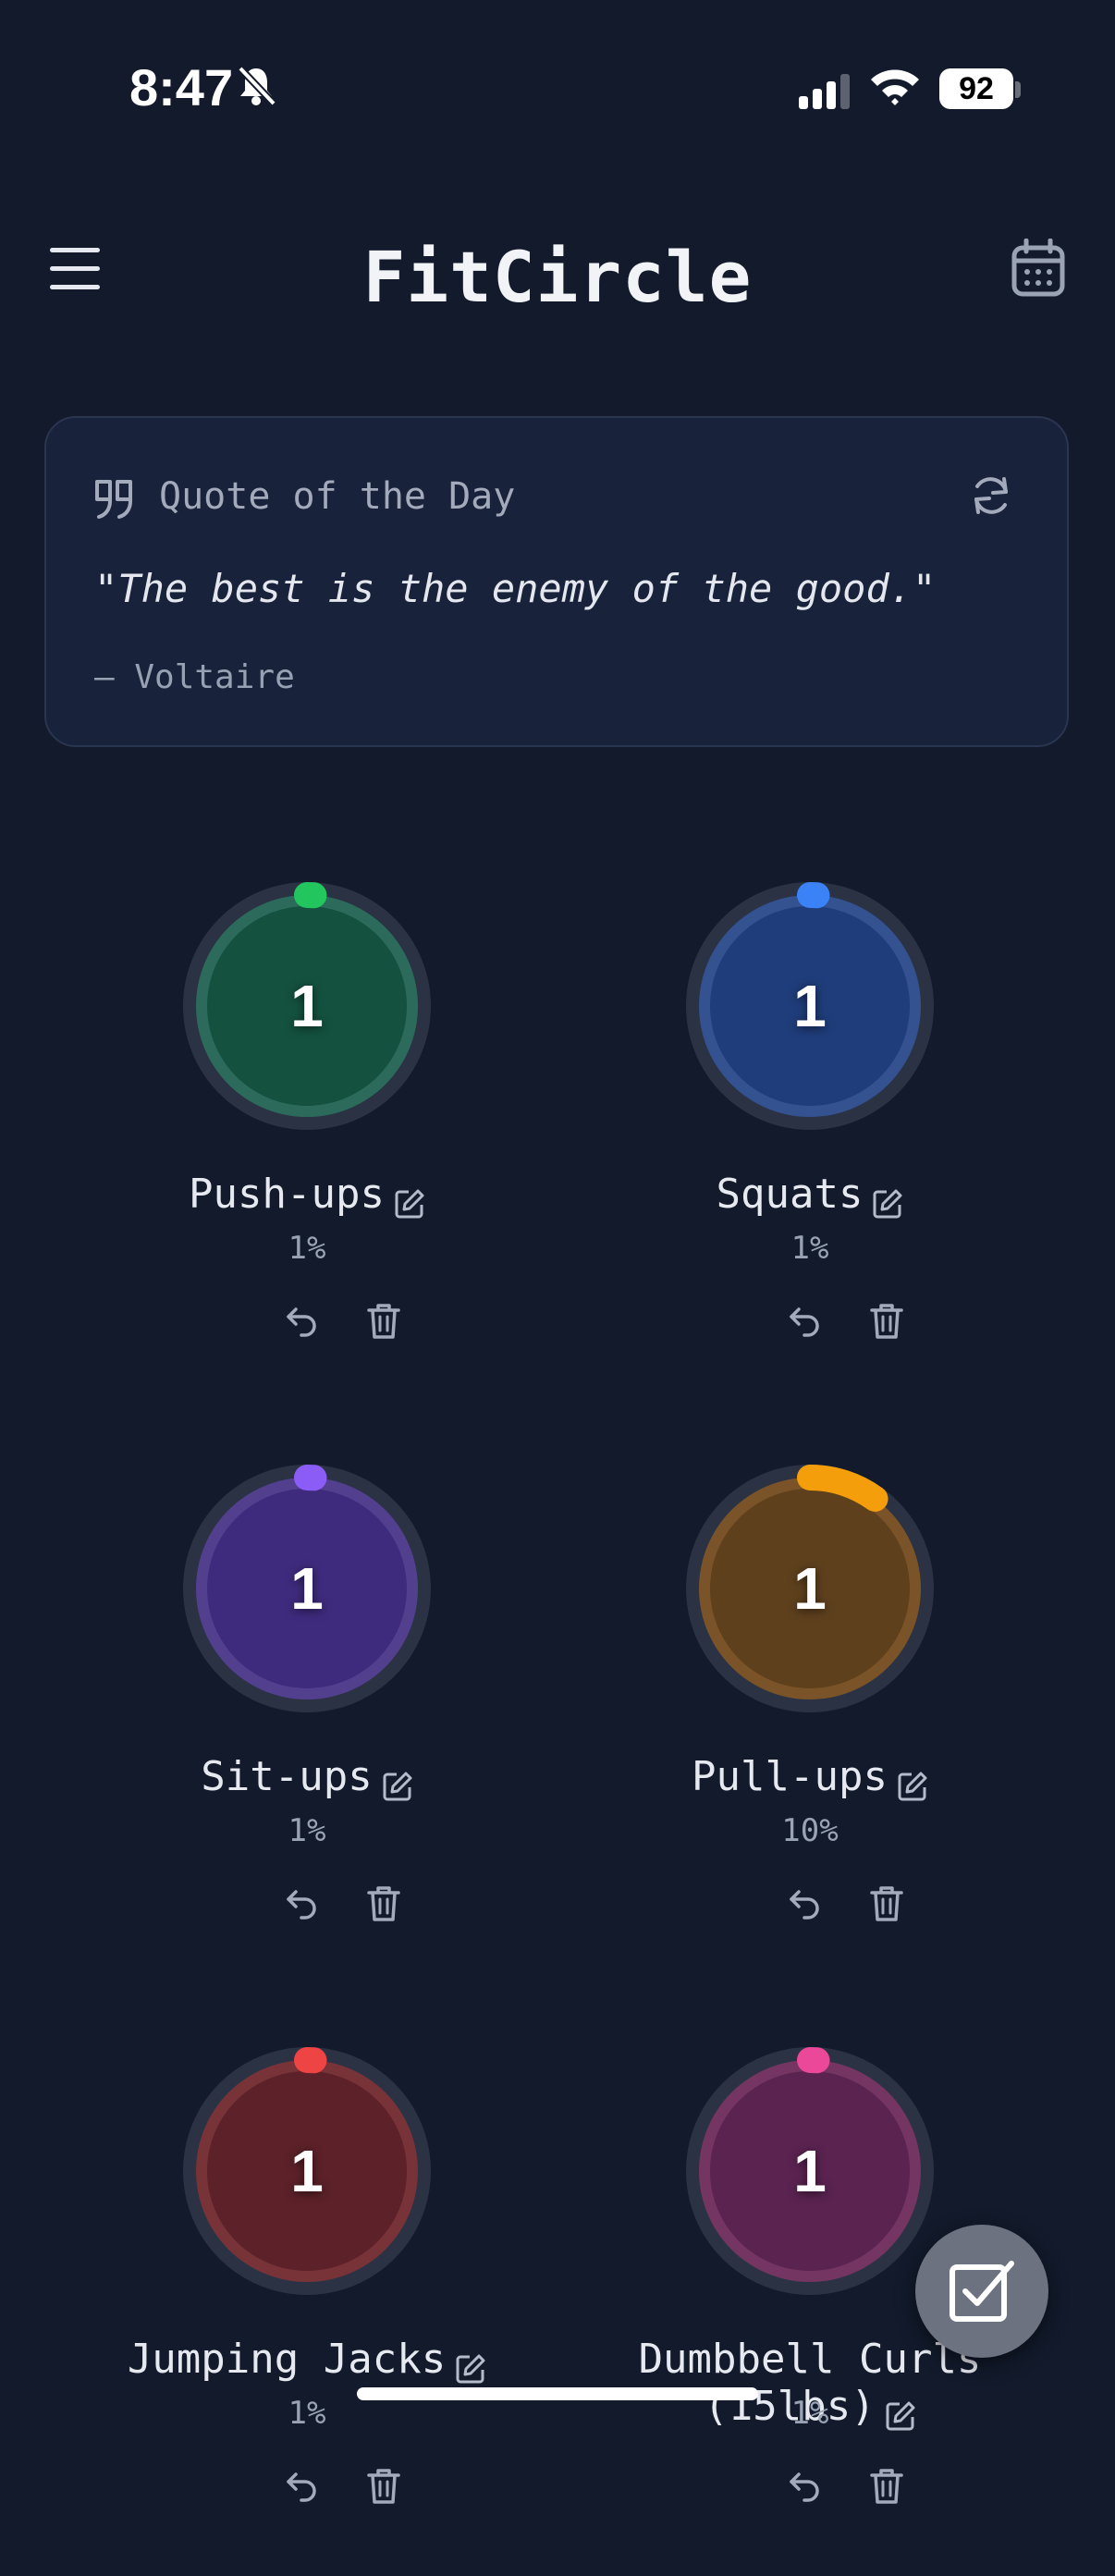 The image size is (1115, 2576). I want to click on exercise-tracker: 1 Pull-ups 10%, so click(817, 1725).